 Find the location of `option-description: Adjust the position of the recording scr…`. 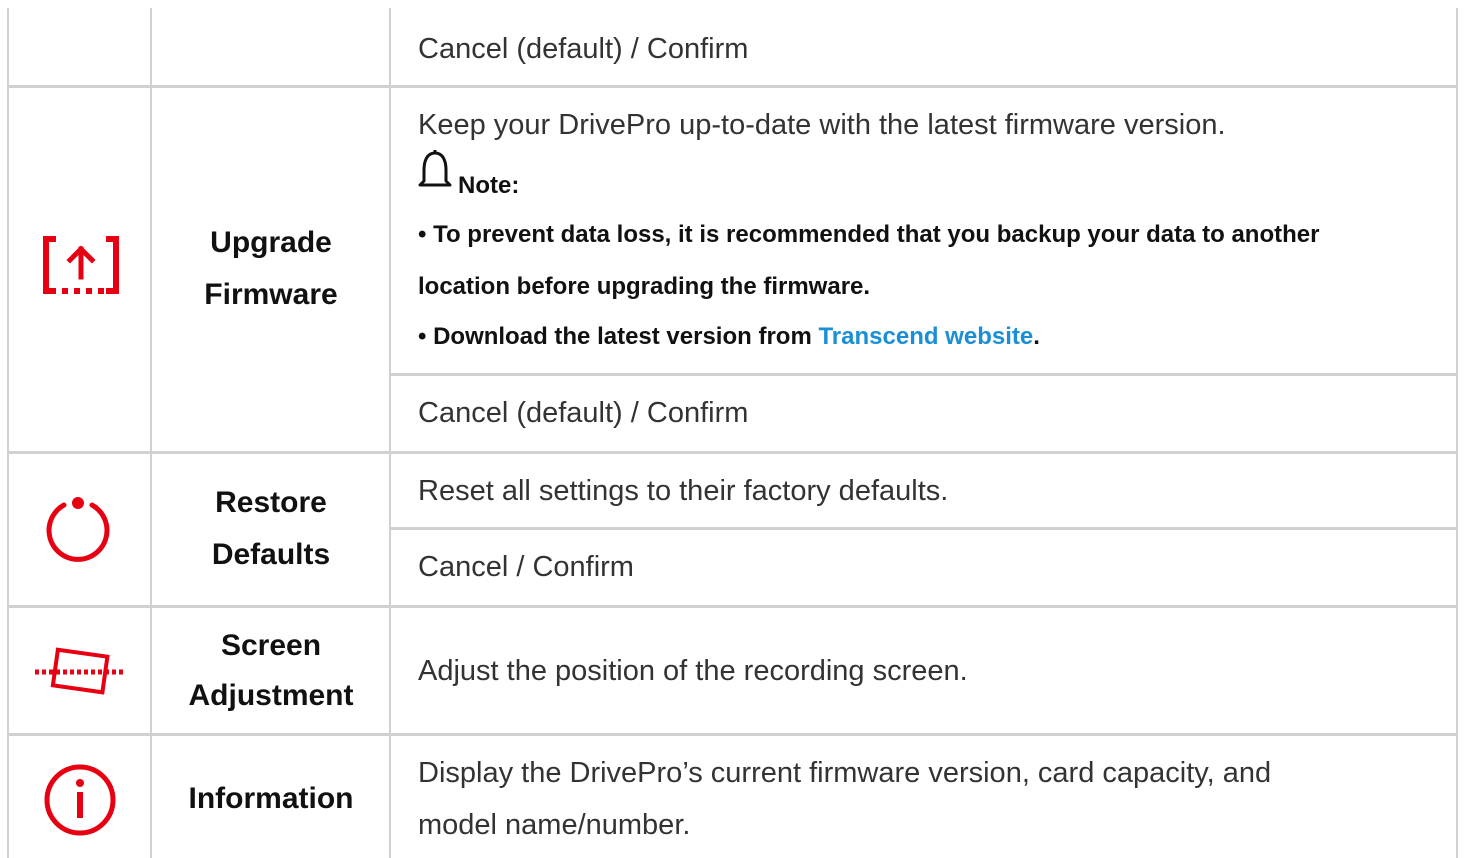

option-description: Adjust the position of the recording scr… is located at coordinates (693, 671).